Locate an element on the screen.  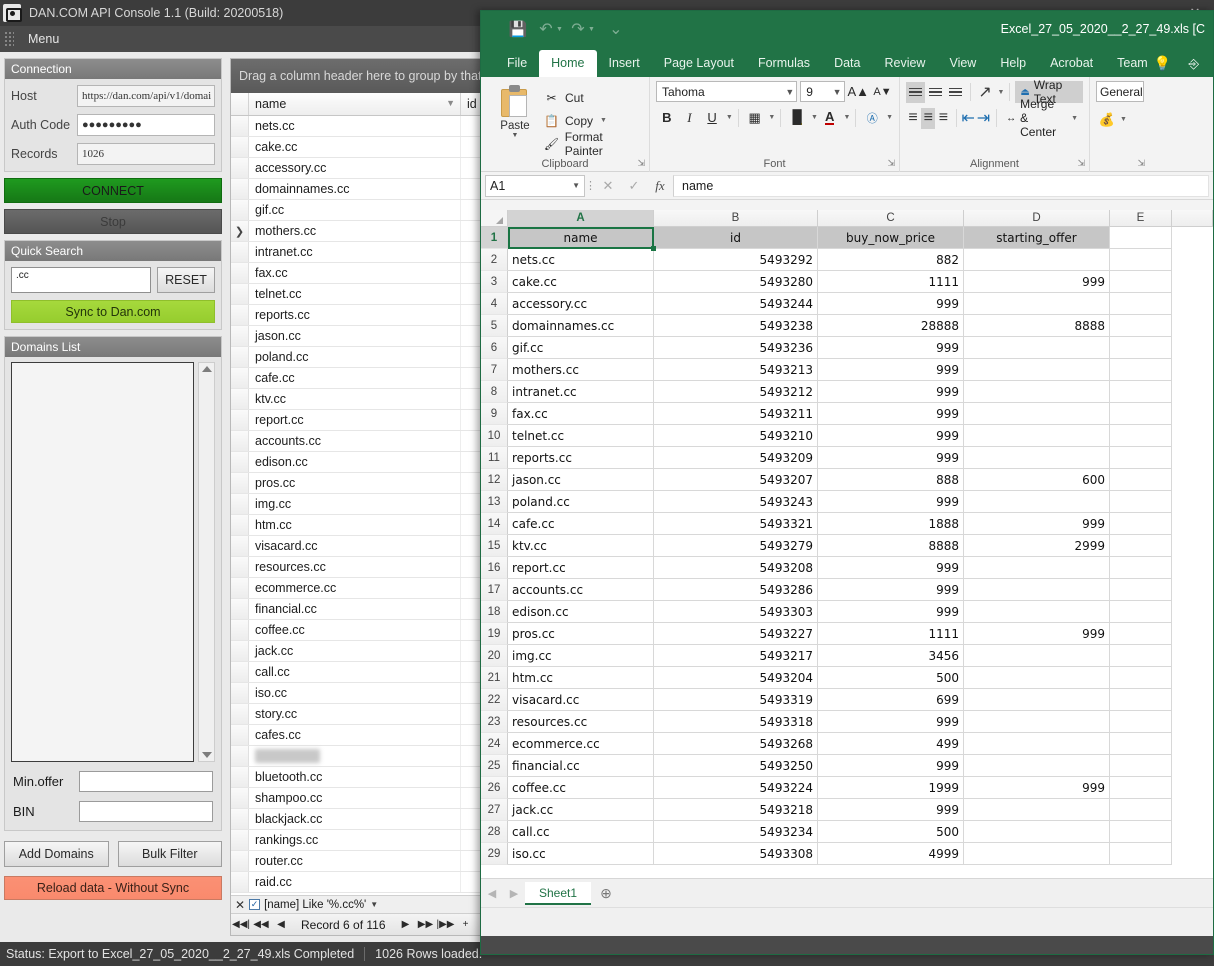
host-input: https://dan.com/api/v1/domai is located at coordinates (146, 96).